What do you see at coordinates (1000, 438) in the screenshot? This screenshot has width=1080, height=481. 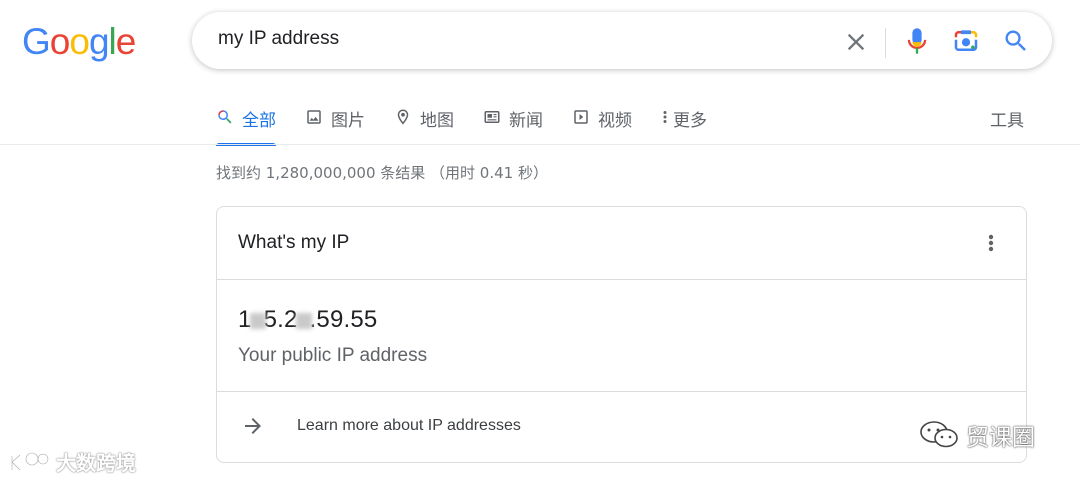 I see `watermark-text: 贸课圈` at bounding box center [1000, 438].